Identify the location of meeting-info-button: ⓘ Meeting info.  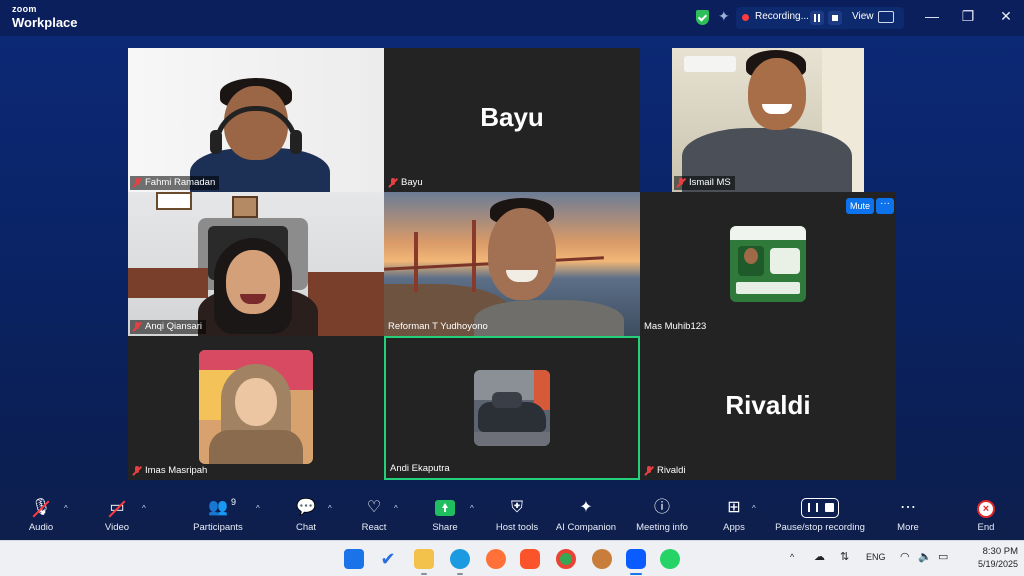
(662, 516).